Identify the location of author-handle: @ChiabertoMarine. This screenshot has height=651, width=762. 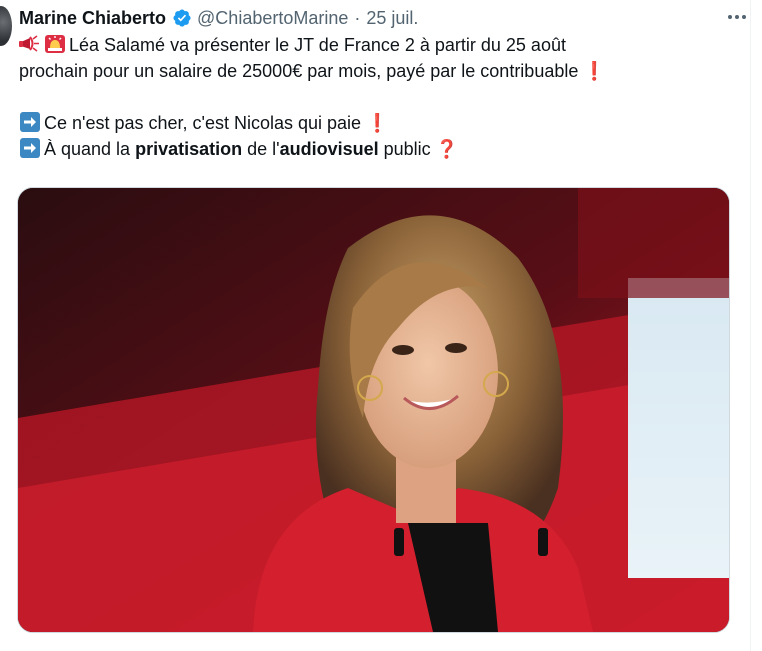
(272, 18).